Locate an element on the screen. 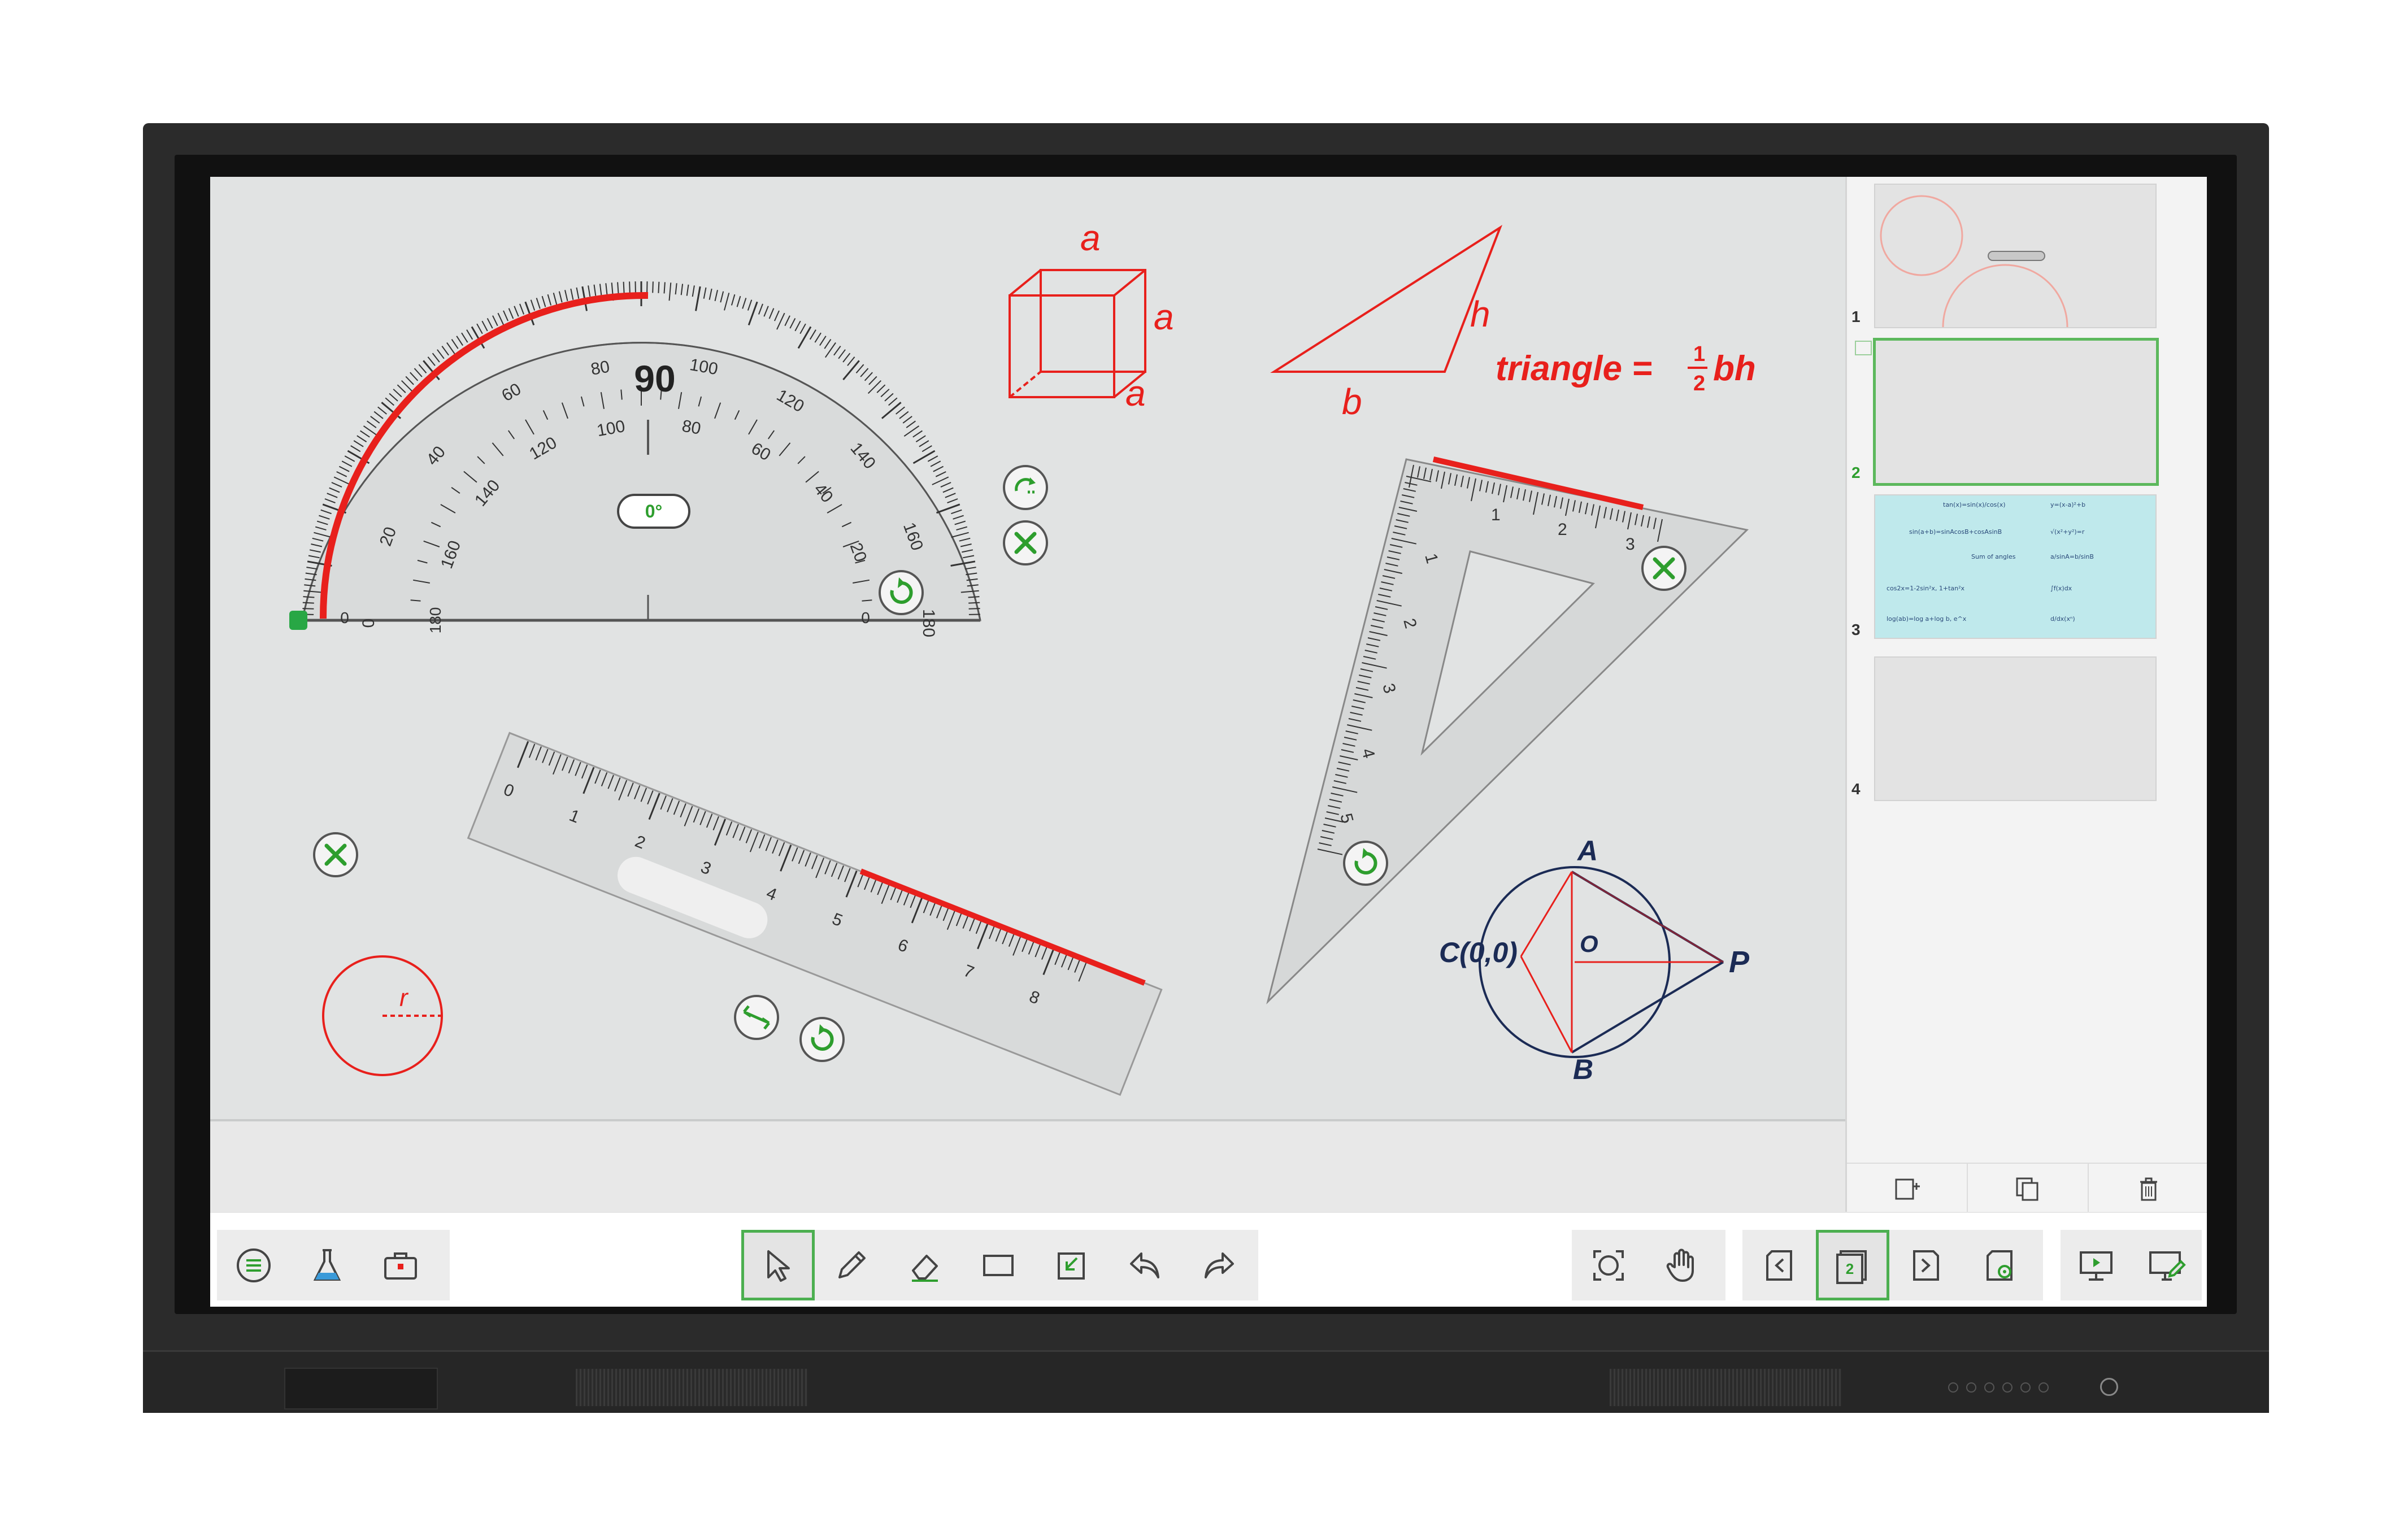 Image resolution: width=2408 pixels, height=1527 pixels. delete-page-button is located at coordinates (2148, 1189).